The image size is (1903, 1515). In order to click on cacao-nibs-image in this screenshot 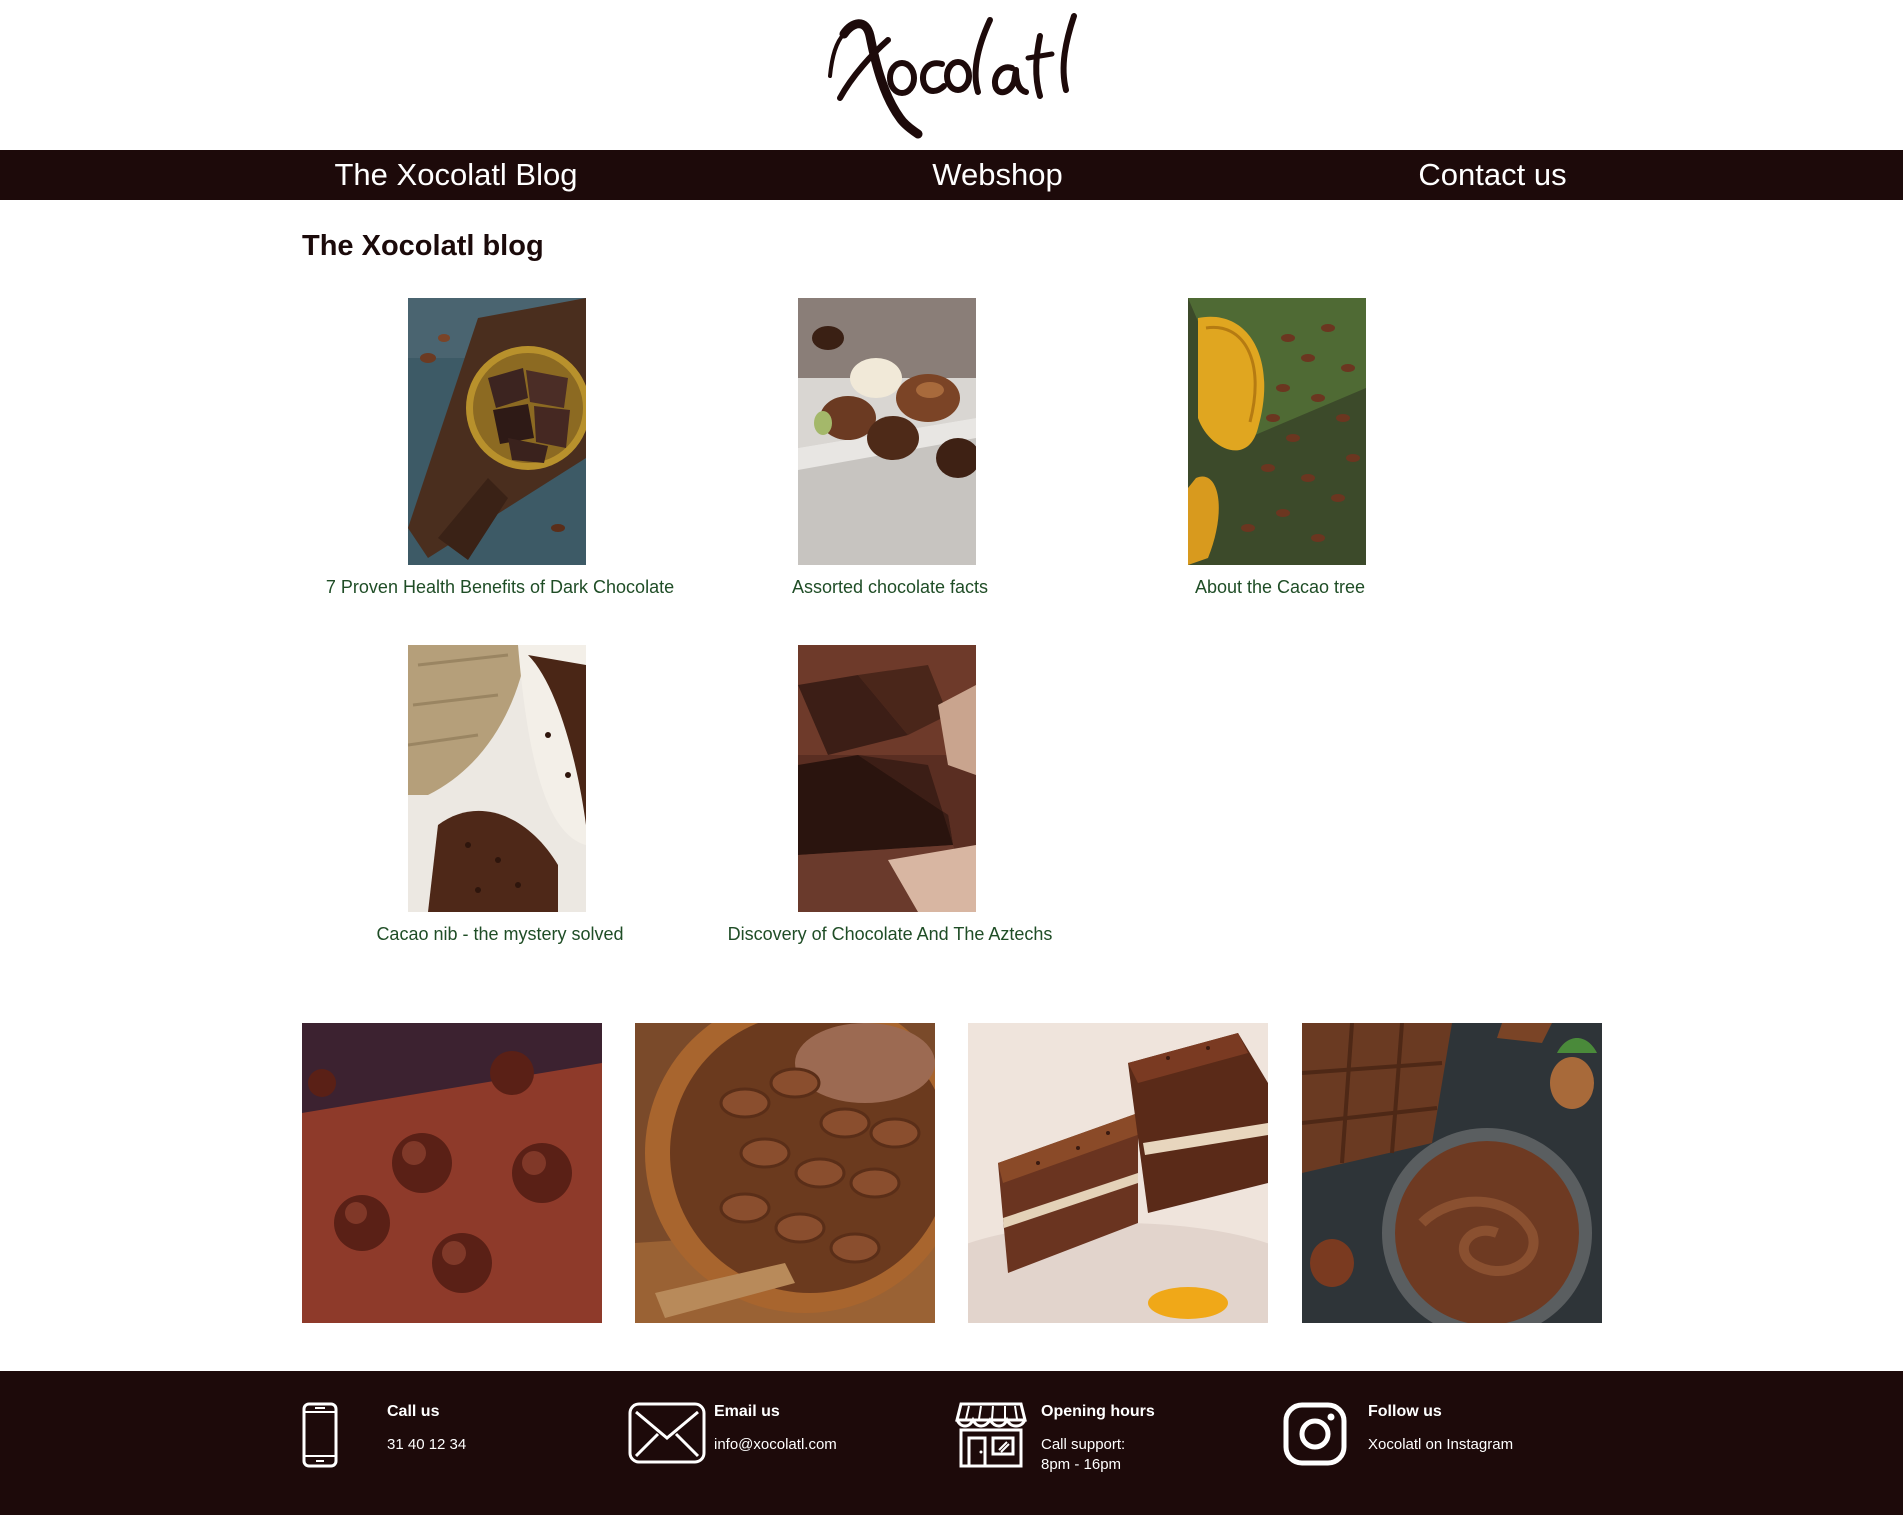, I will do `click(497, 778)`.